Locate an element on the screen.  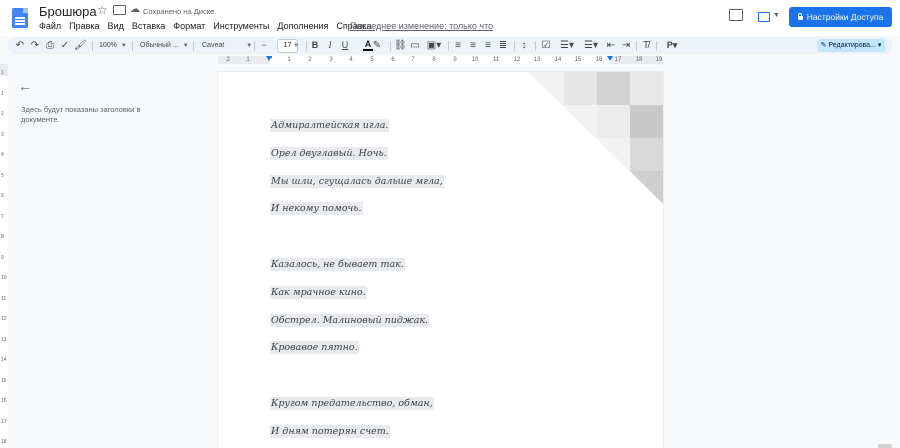
align-center-icon: ≡ is located at coordinates (473, 45).